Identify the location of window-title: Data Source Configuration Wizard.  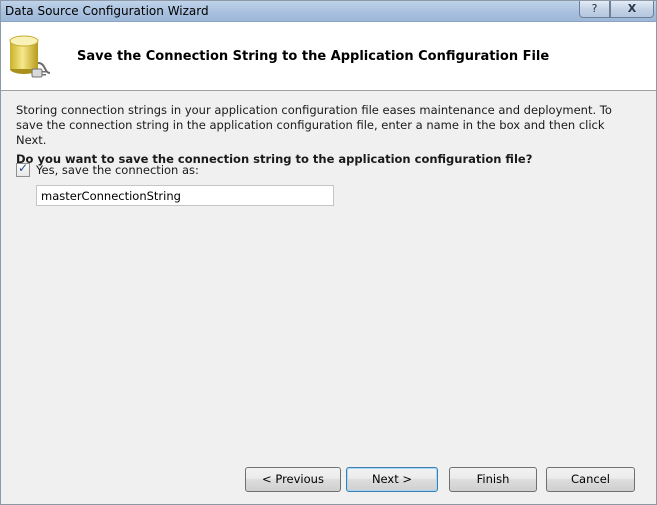
(107, 11).